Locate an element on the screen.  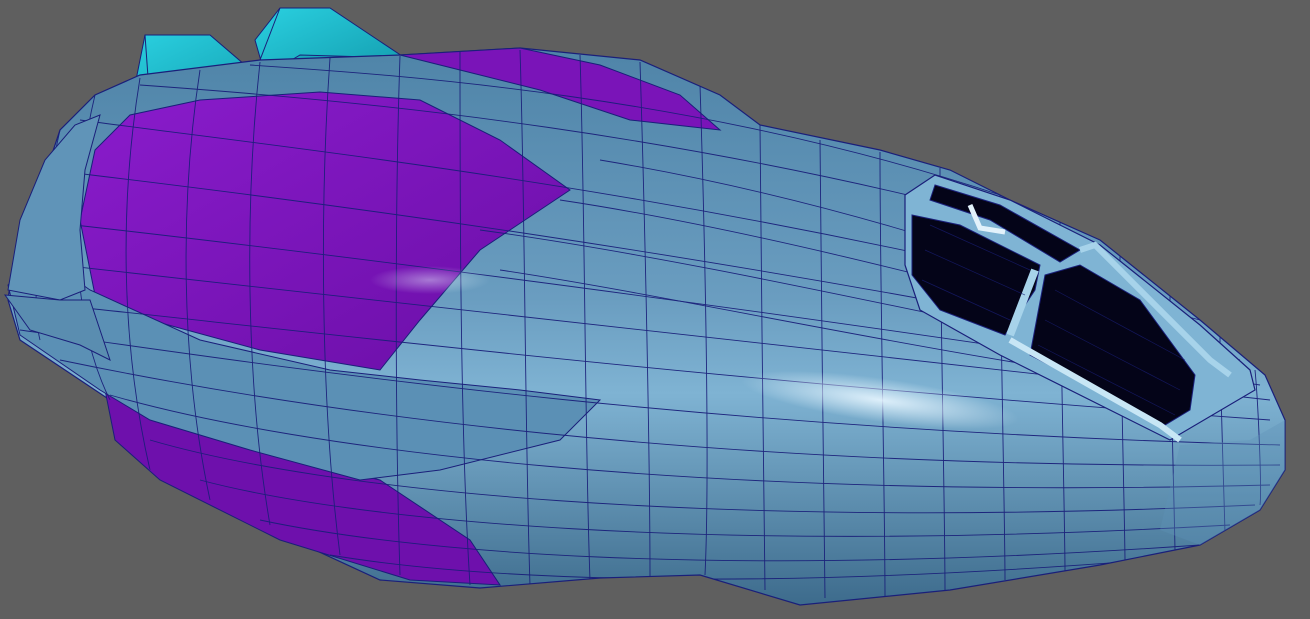
specular-highlight-rear is located at coordinates (430, 280).